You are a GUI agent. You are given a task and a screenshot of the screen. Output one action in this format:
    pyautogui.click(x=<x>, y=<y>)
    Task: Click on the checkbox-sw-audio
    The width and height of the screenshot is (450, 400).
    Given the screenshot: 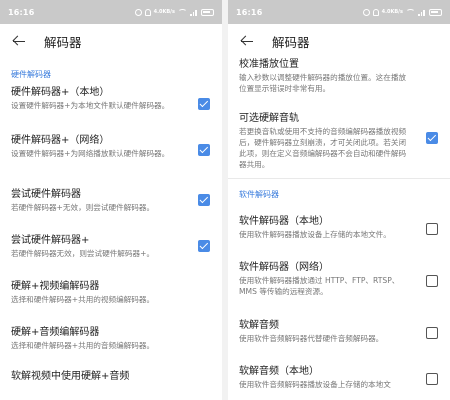 What is the action you would take?
    pyautogui.click(x=432, y=333)
    